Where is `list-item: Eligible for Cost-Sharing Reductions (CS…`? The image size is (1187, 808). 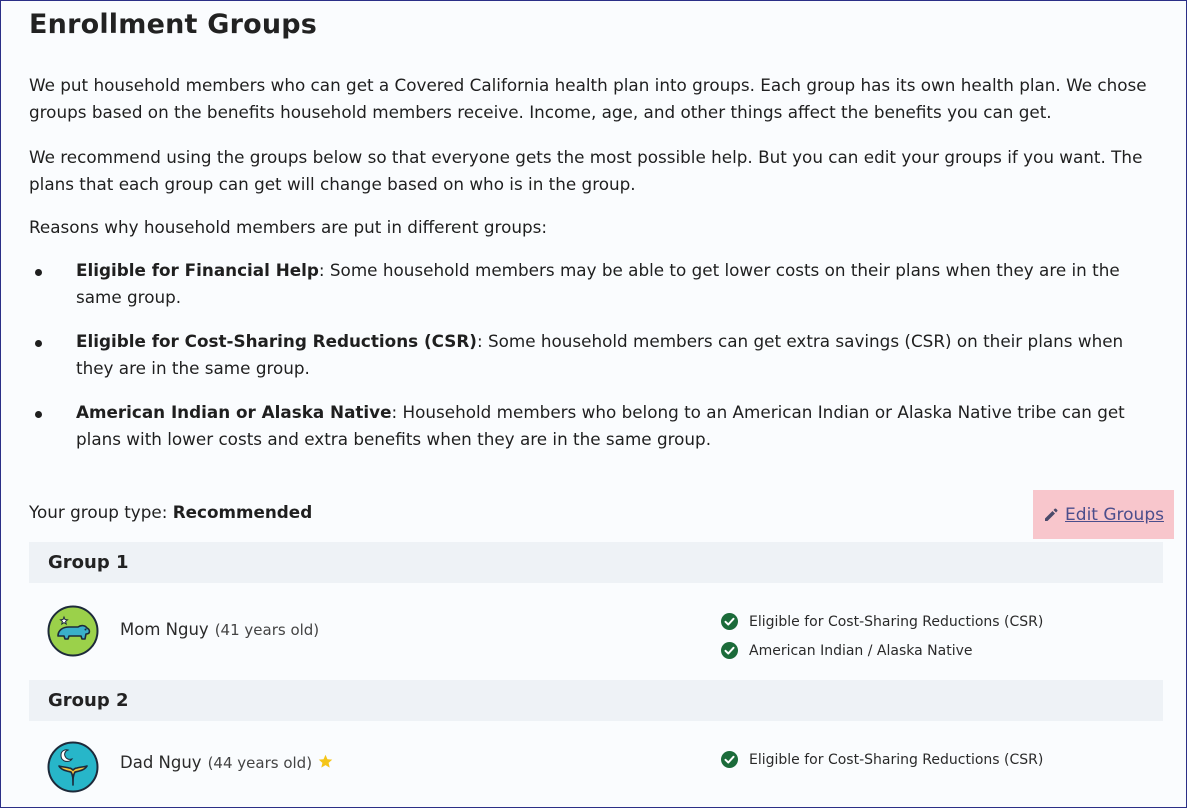
list-item: Eligible for Cost-Sharing Reductions (CS… is located at coordinates (596, 355).